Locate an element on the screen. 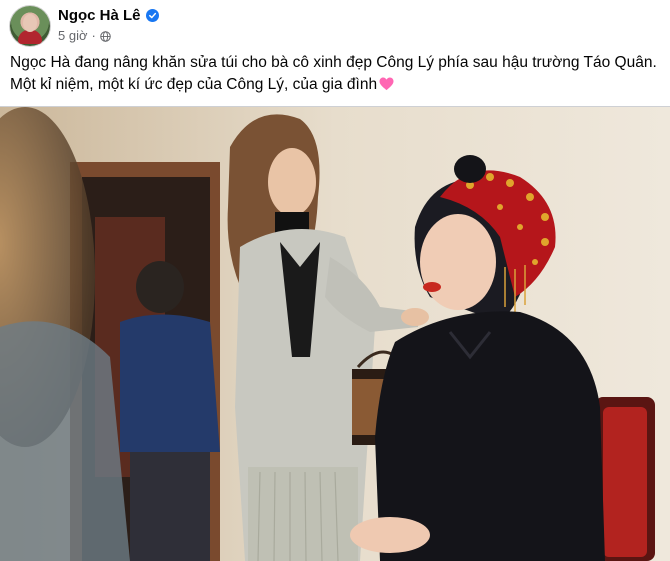 This screenshot has height=561, width=670. post-header: Ngọc Hà Lê 5 giờ · is located at coordinates (335, 28).